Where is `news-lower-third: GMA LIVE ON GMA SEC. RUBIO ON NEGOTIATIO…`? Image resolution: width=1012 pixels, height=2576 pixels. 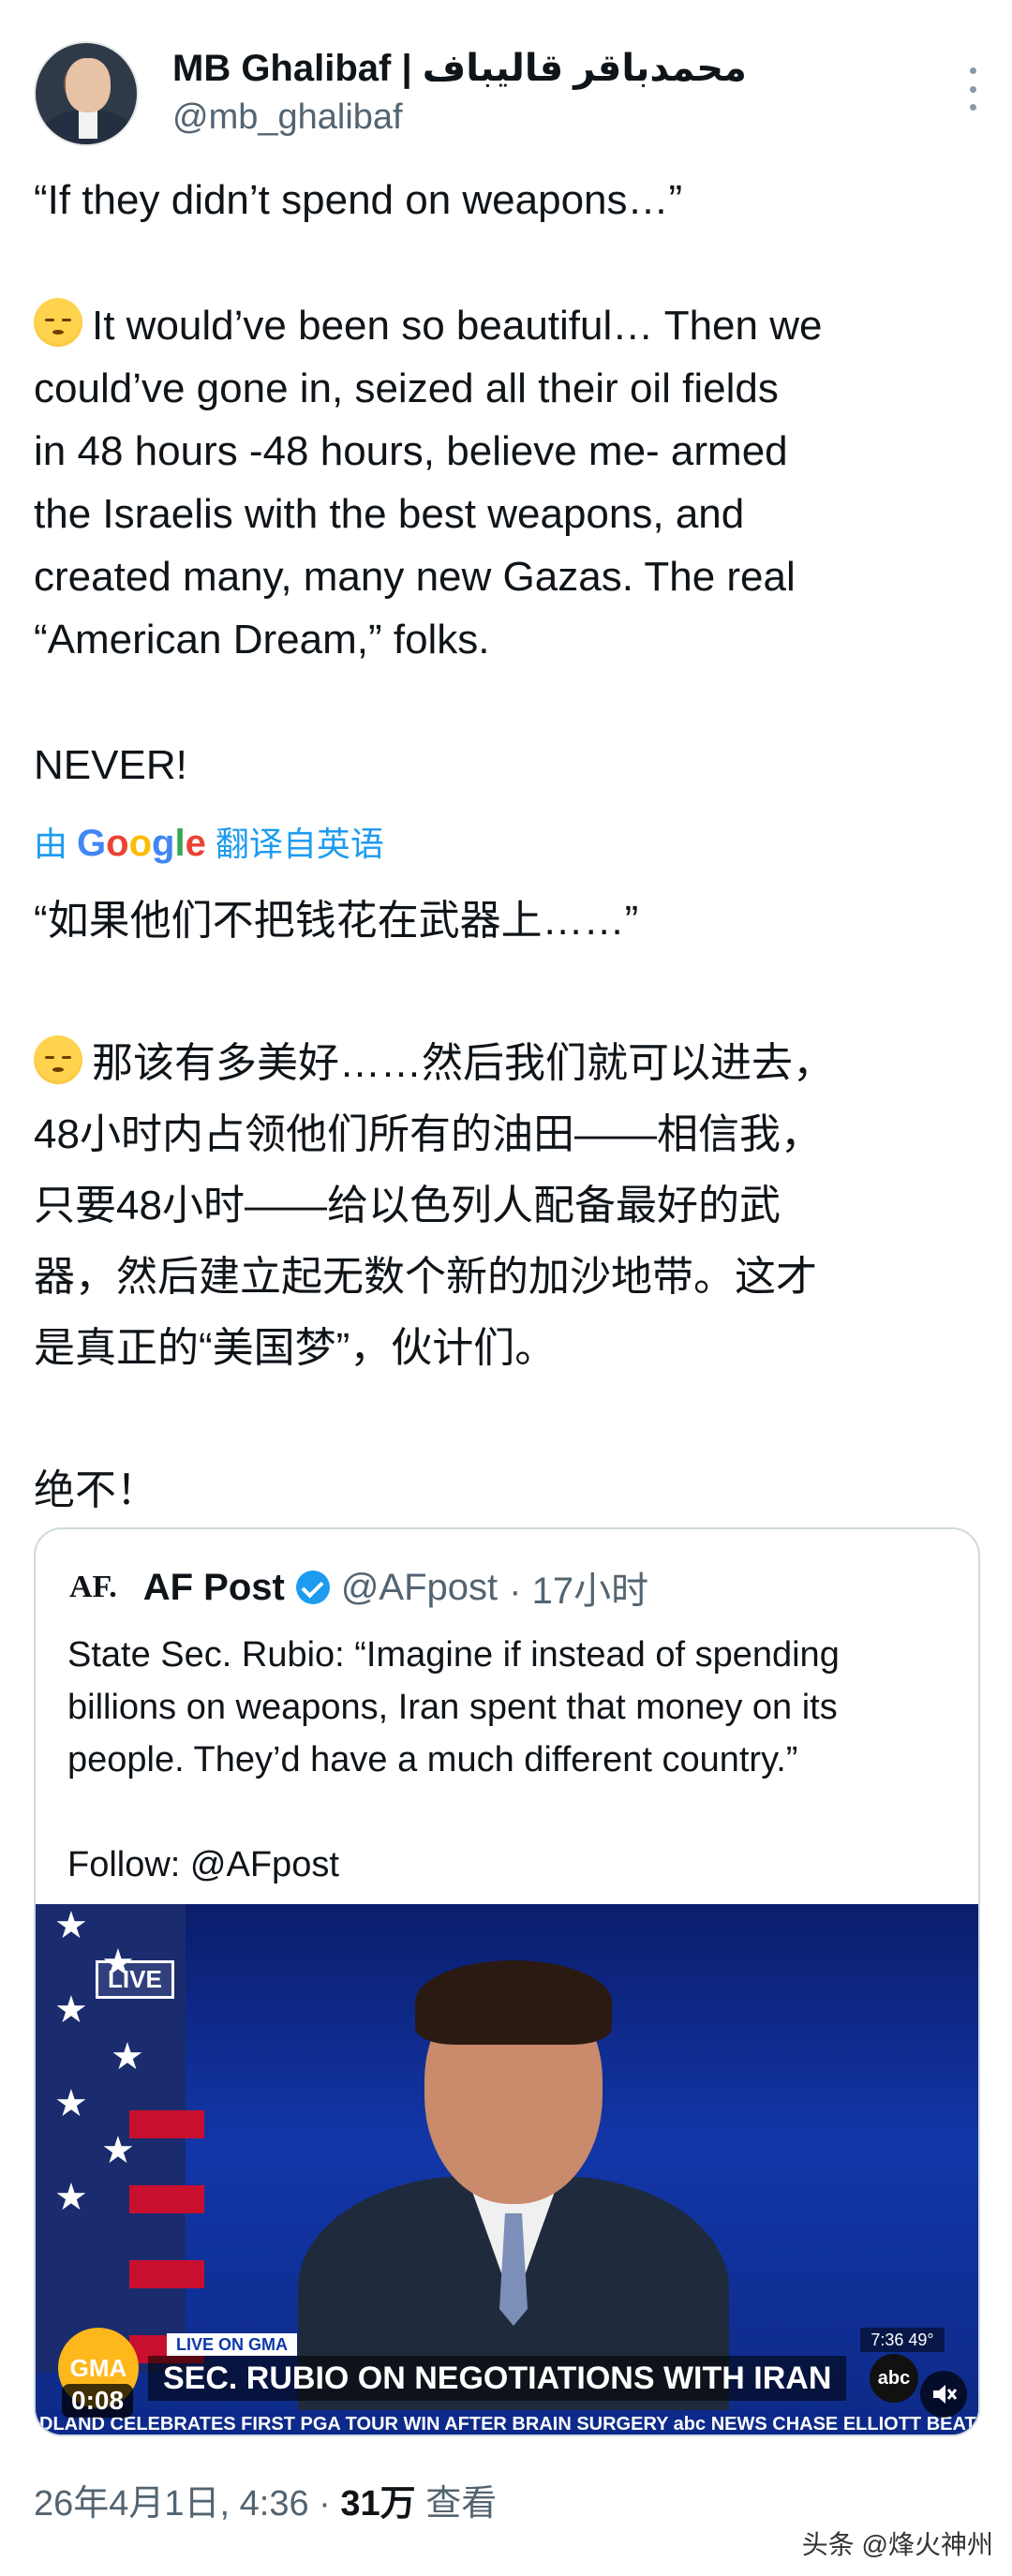 news-lower-third: GMA LIVE ON GMA SEC. RUBIO ON NEGOTIATIO… is located at coordinates (507, 2369).